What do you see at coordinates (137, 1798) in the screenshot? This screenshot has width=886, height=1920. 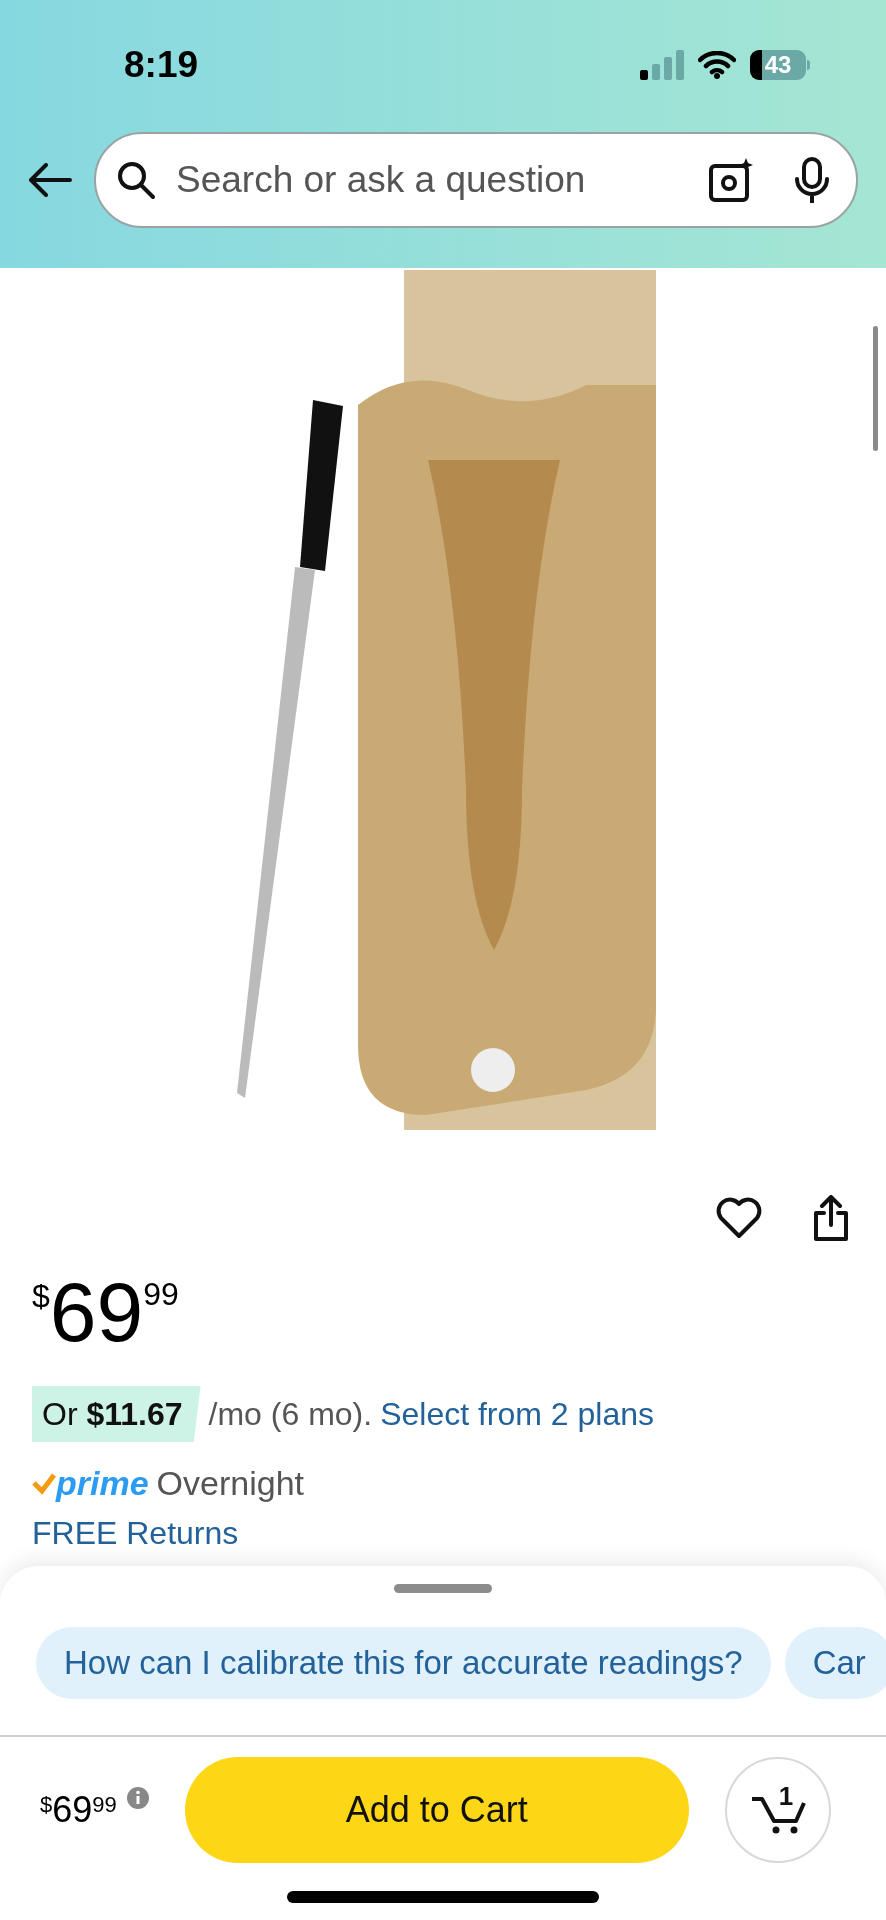 I see `info-icon` at bounding box center [137, 1798].